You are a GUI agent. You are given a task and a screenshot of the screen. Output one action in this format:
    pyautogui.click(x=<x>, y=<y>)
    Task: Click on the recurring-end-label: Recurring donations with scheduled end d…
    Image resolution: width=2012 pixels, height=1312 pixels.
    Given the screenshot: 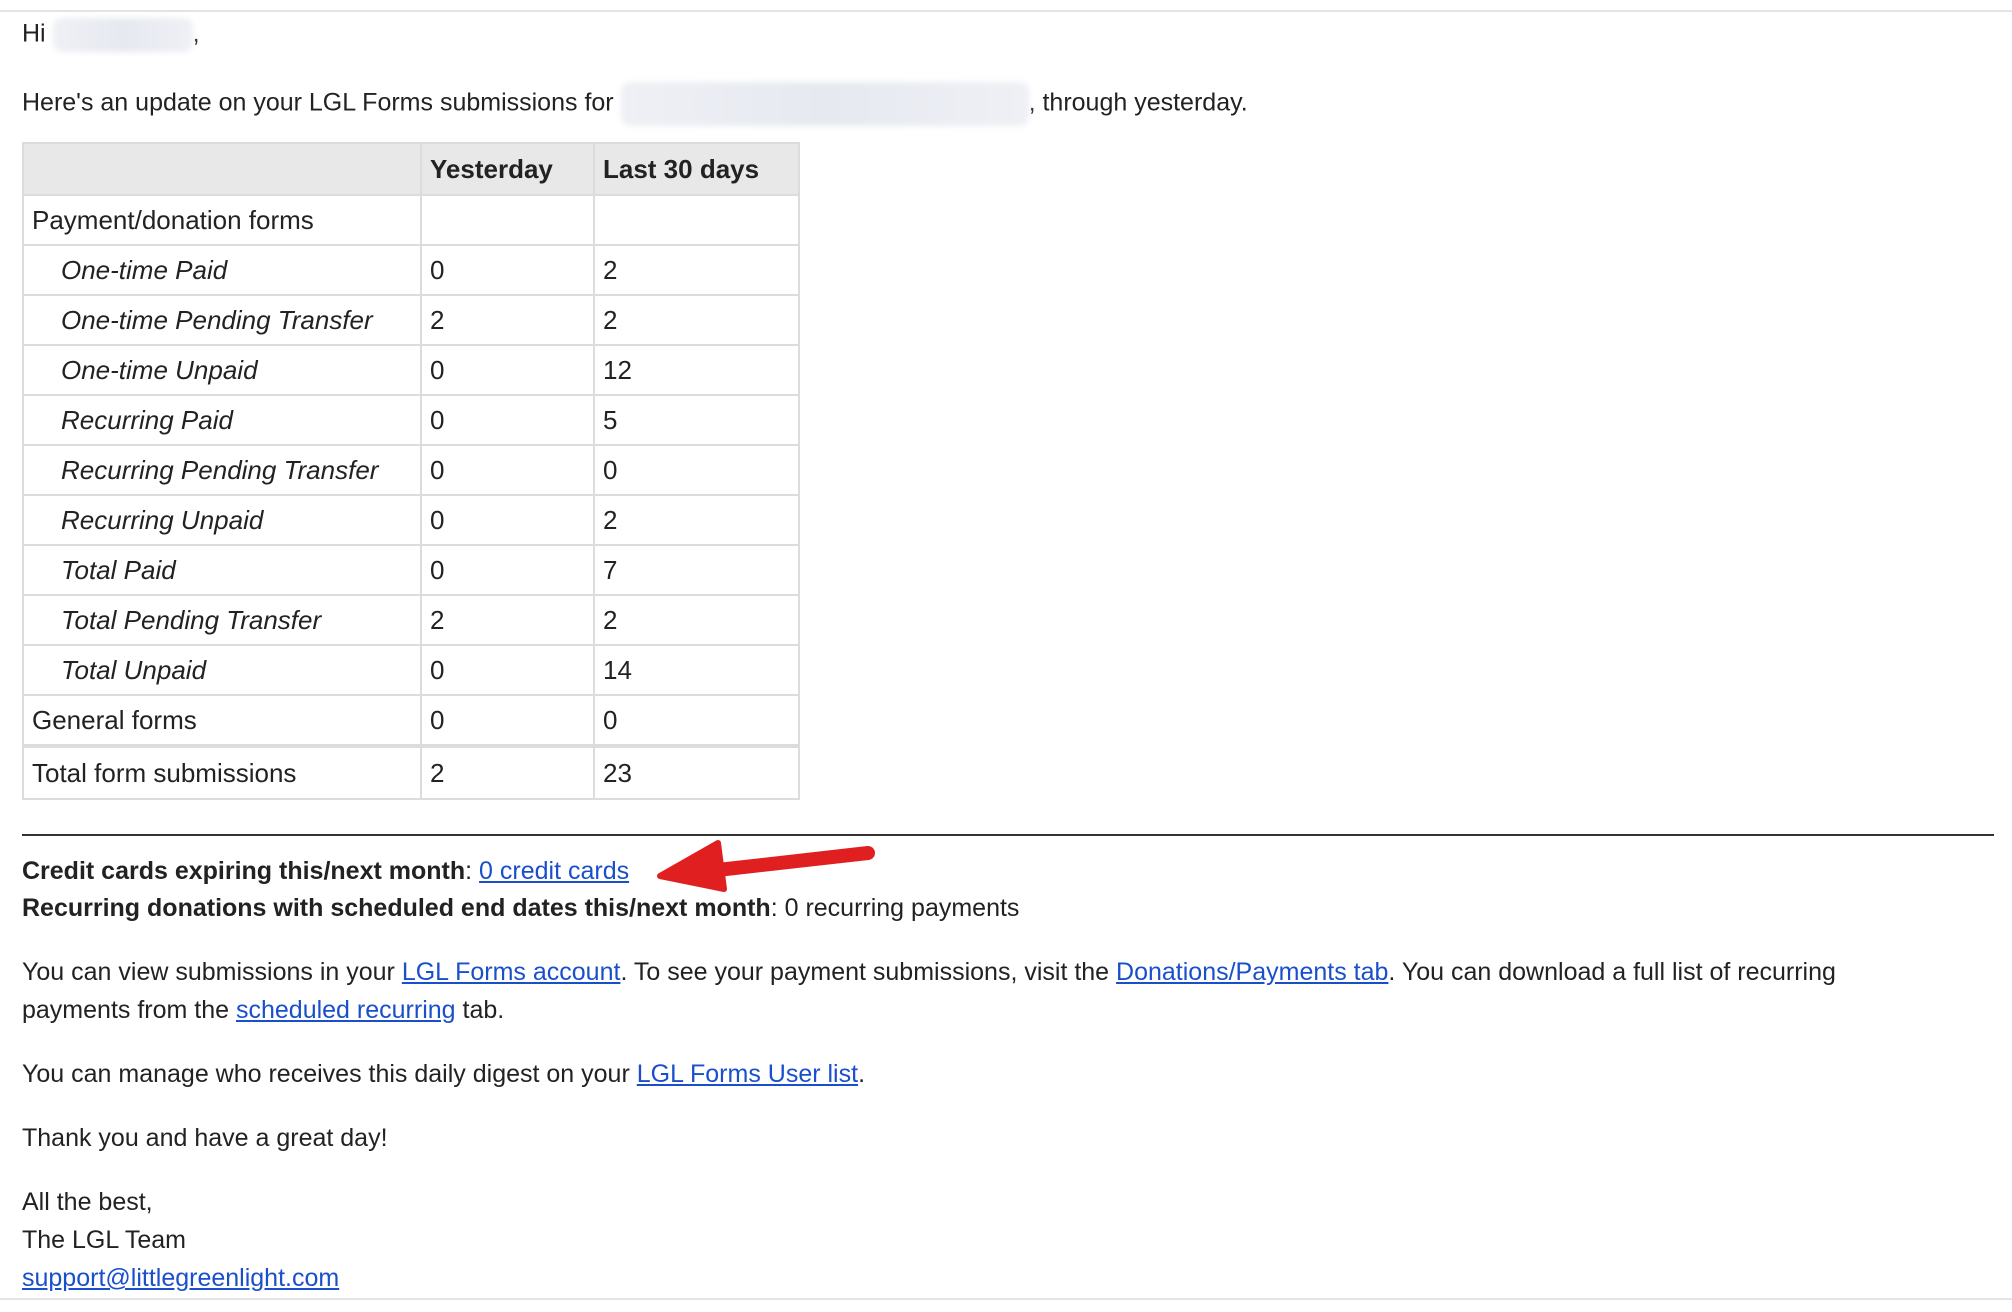 What is the action you would take?
    pyautogui.click(x=396, y=908)
    